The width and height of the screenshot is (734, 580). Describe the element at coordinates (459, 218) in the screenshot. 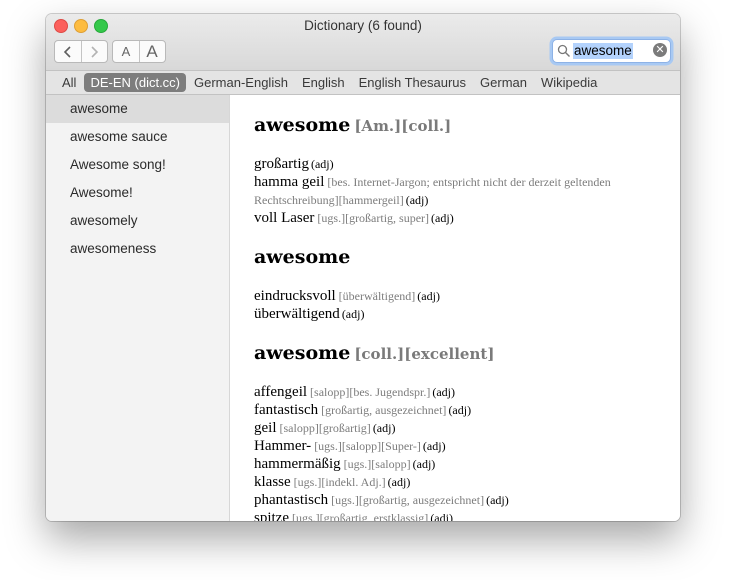

I see `translation-line: voll Laser [ugs.][großartig, super] (adj)` at that location.